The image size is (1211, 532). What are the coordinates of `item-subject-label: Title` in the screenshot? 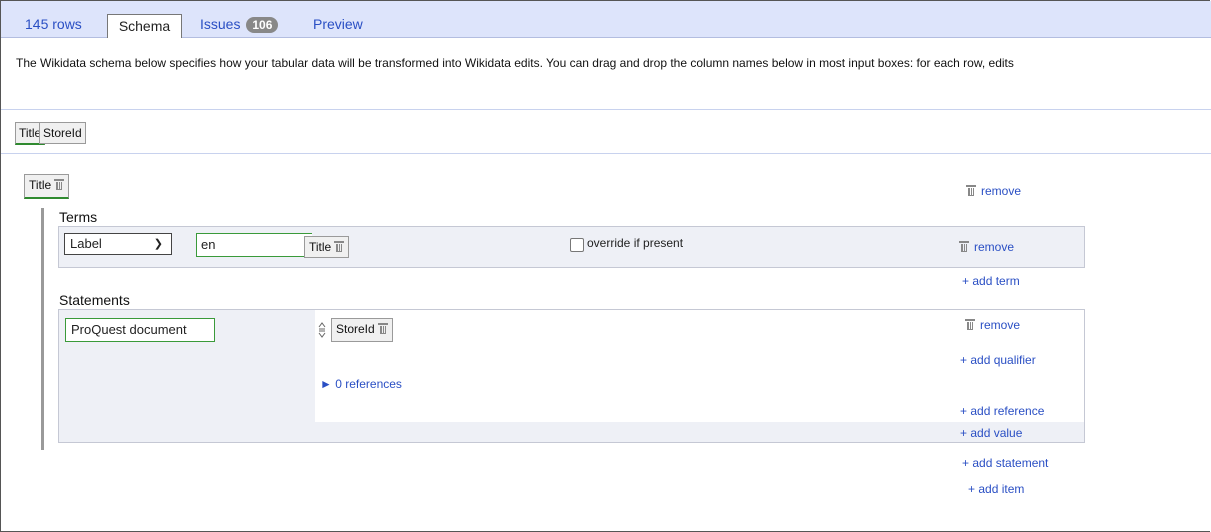 It's located at (40, 185).